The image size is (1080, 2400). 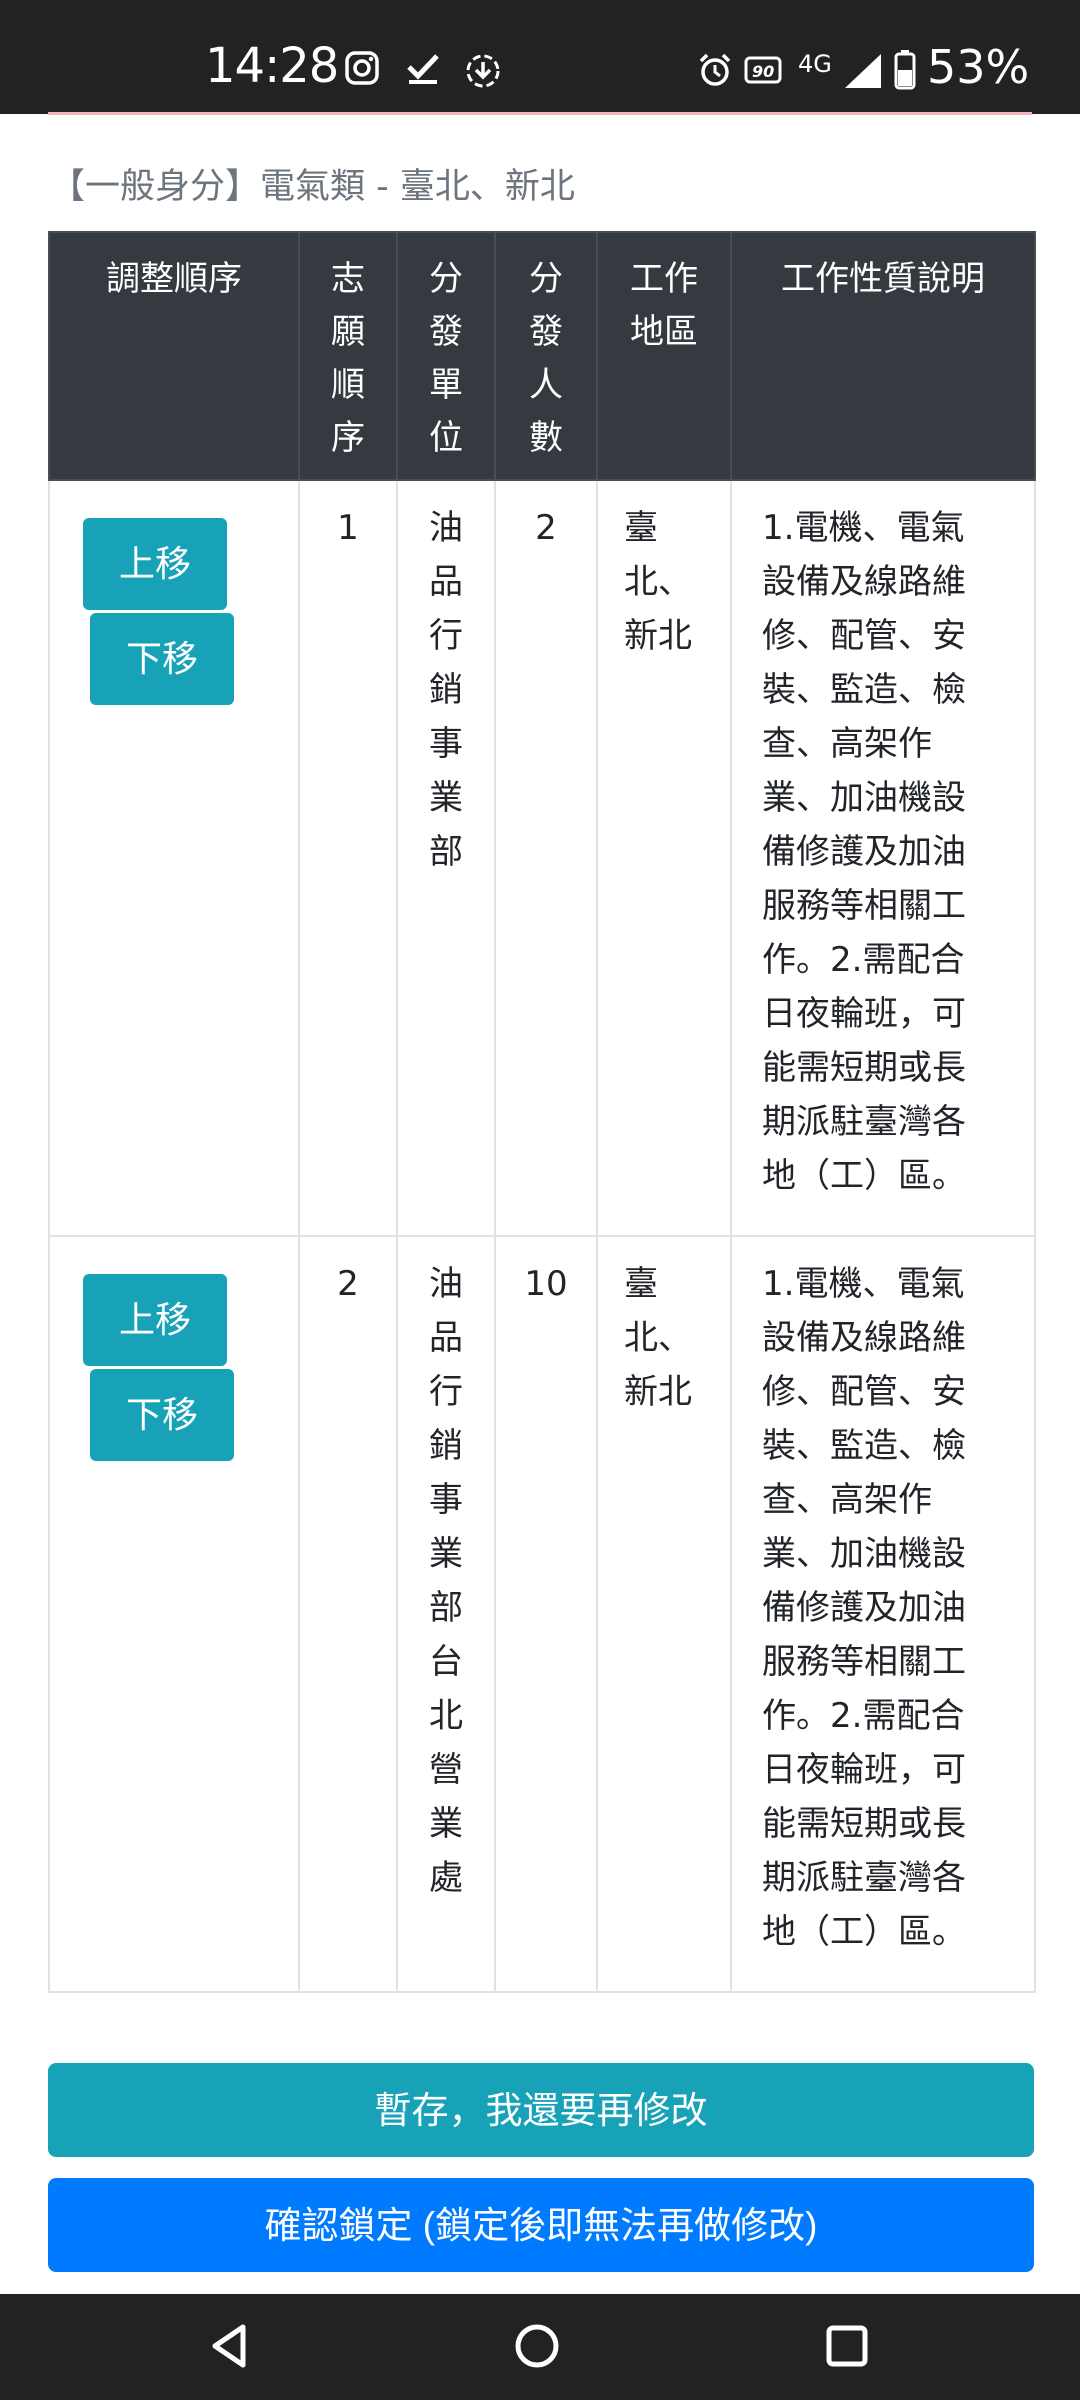 I want to click on recents-icon, so click(x=847, y=2348).